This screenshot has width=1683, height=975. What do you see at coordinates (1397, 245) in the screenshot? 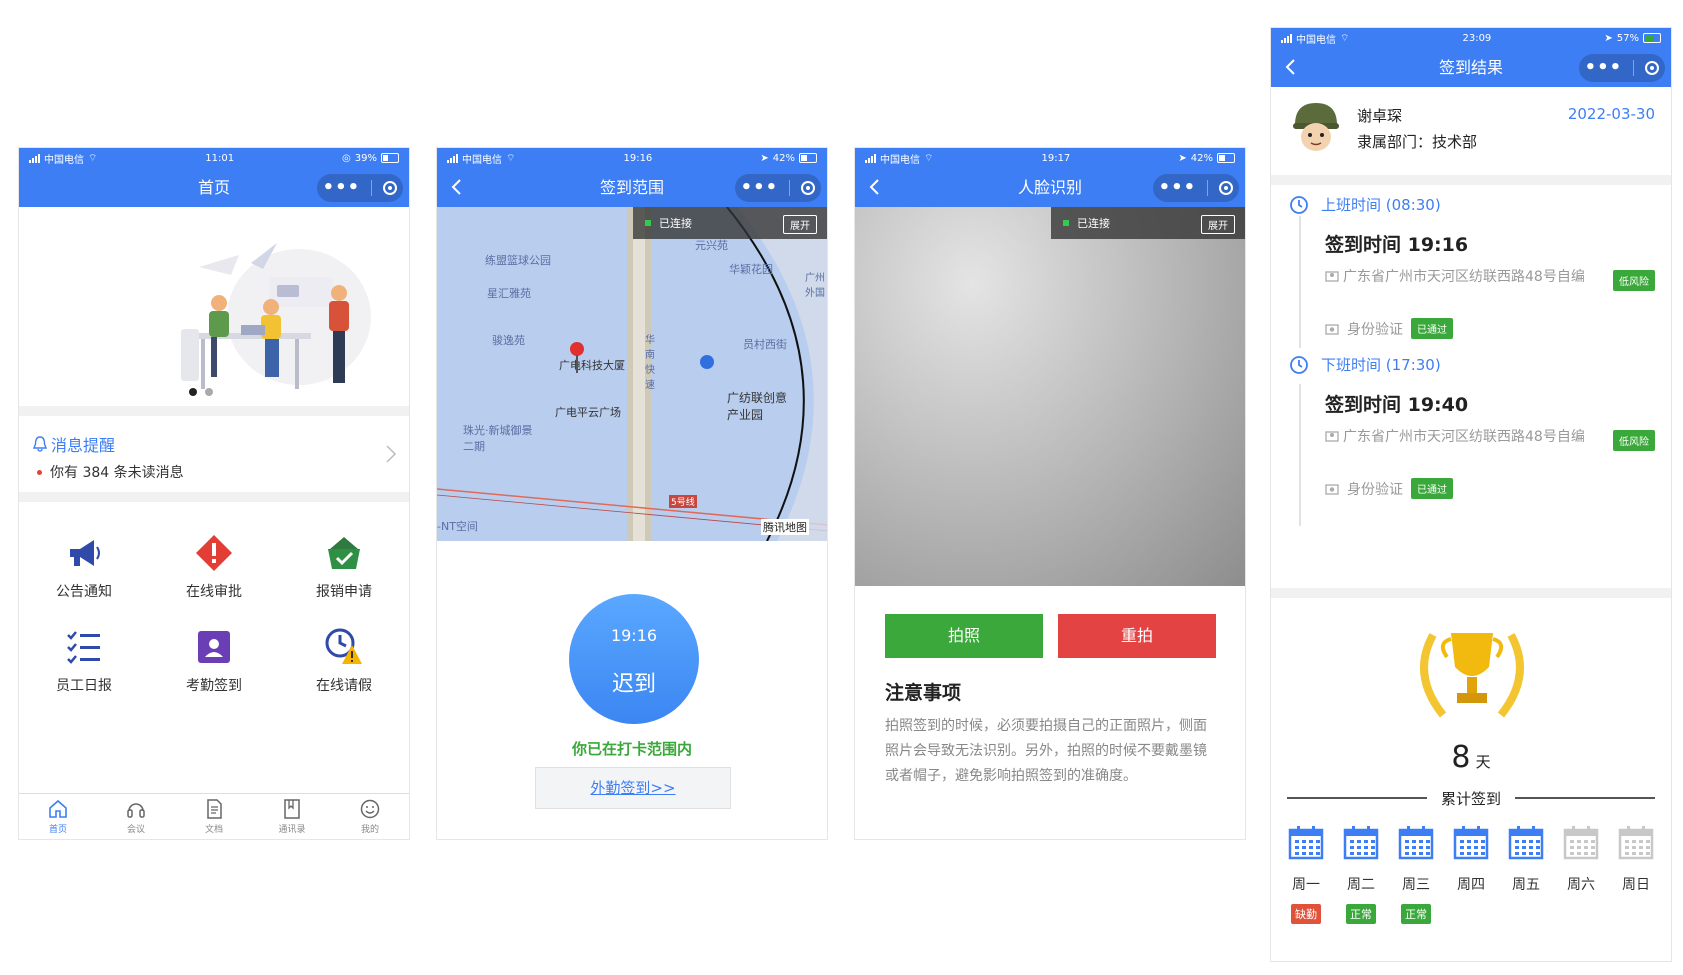
I see `on-duty-checkin-time: 签到时间 19:16` at bounding box center [1397, 245].